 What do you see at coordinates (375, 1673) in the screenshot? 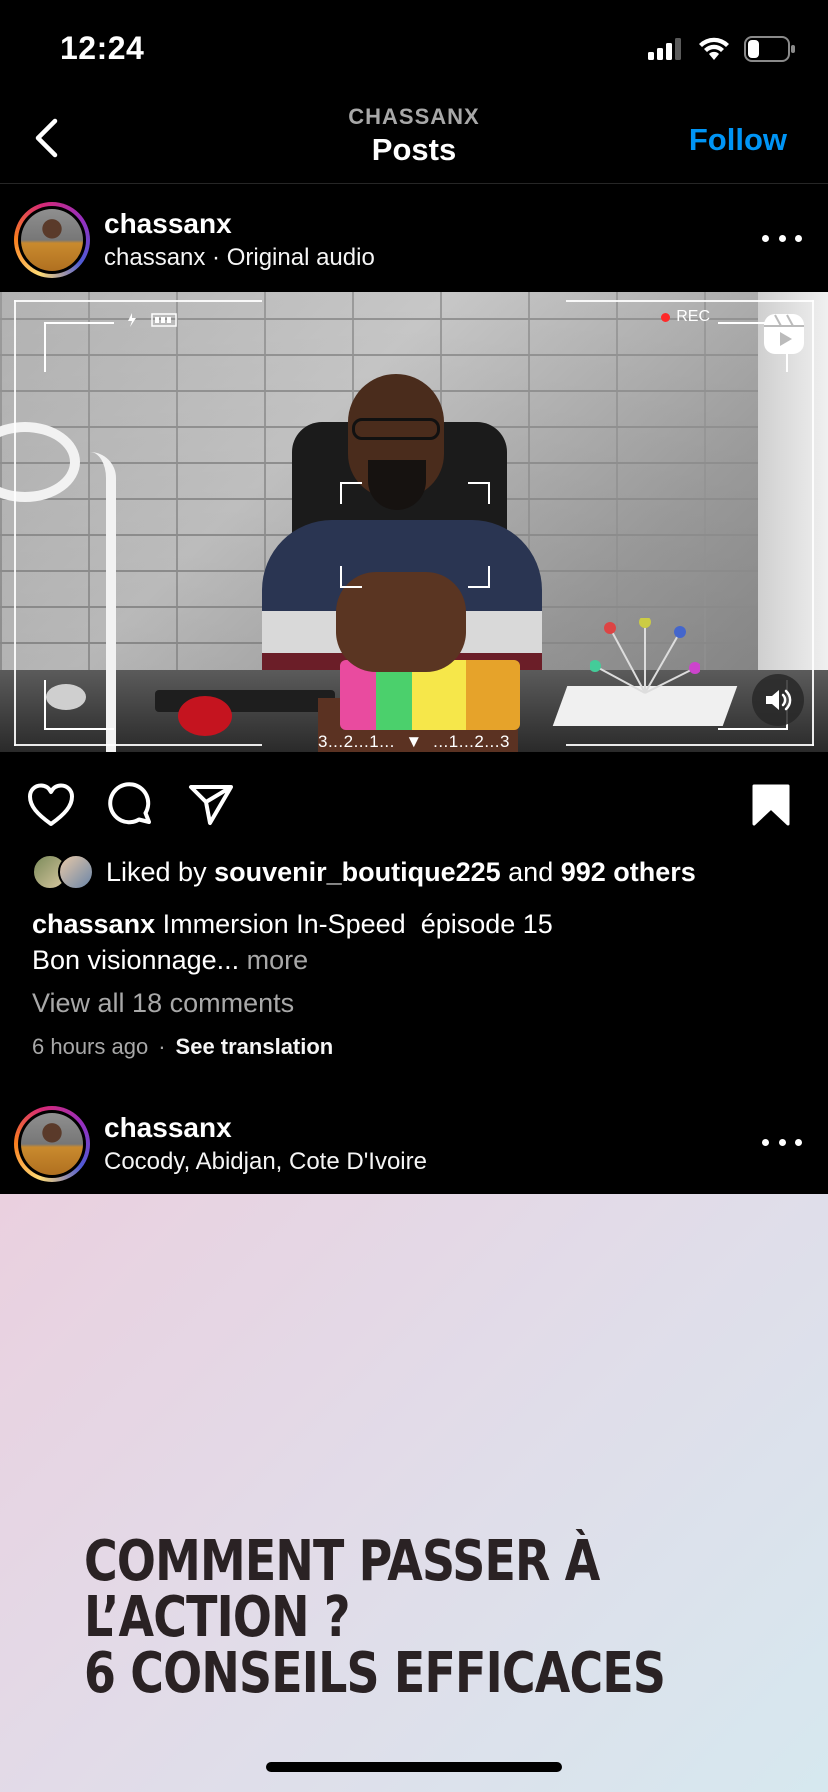
I see `headline-line-2: 6 CONSEILS EFFICACES` at bounding box center [375, 1673].